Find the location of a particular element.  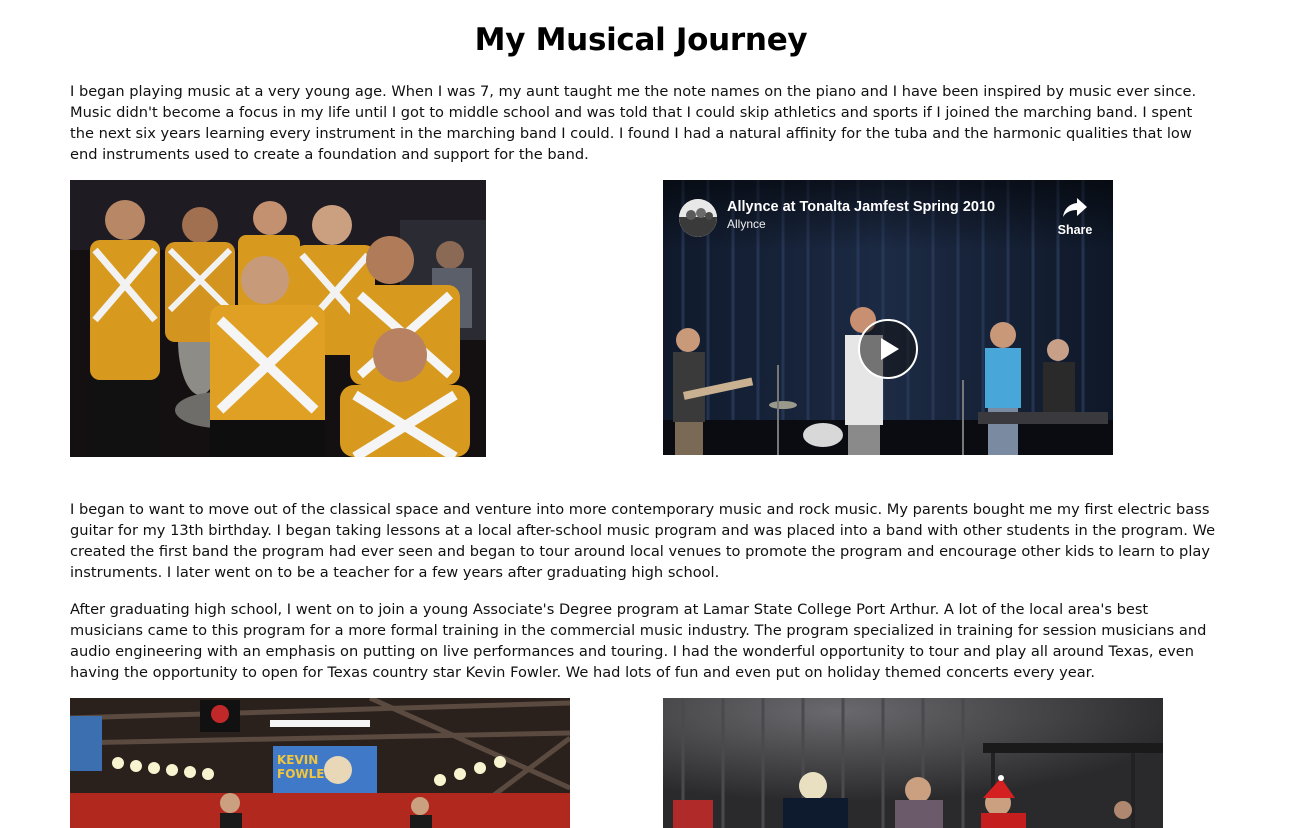

stage-image: KEVIN FOWLER is located at coordinates (320, 763).